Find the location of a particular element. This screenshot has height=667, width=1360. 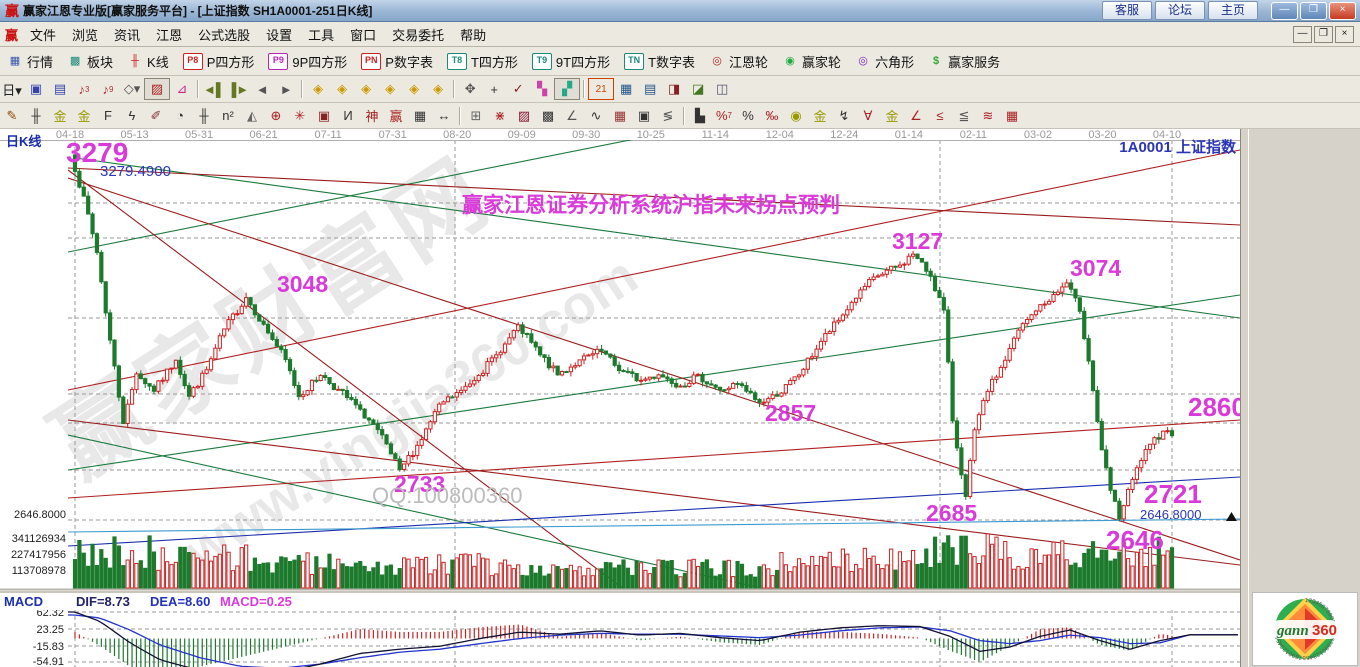

width-icon: ↔ is located at coordinates (444, 116).